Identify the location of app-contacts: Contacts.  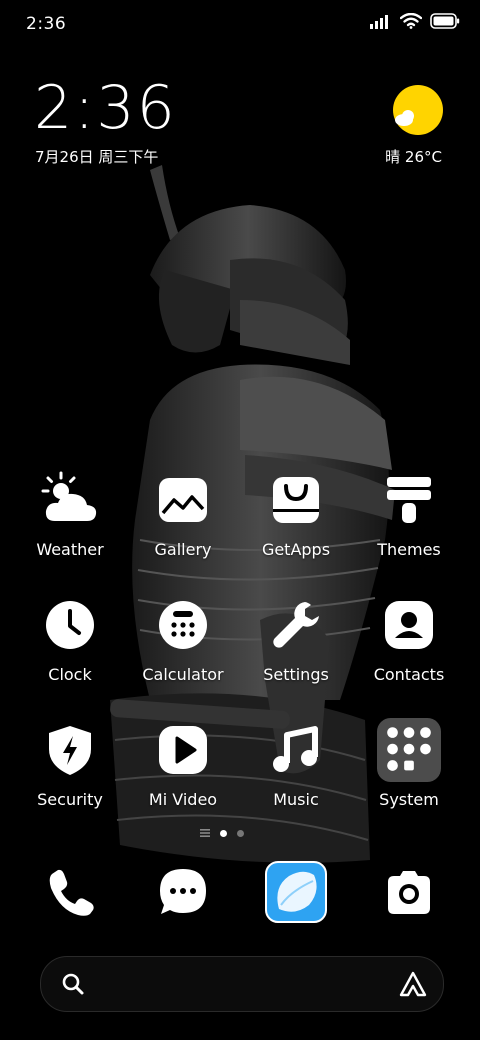
(409, 638).